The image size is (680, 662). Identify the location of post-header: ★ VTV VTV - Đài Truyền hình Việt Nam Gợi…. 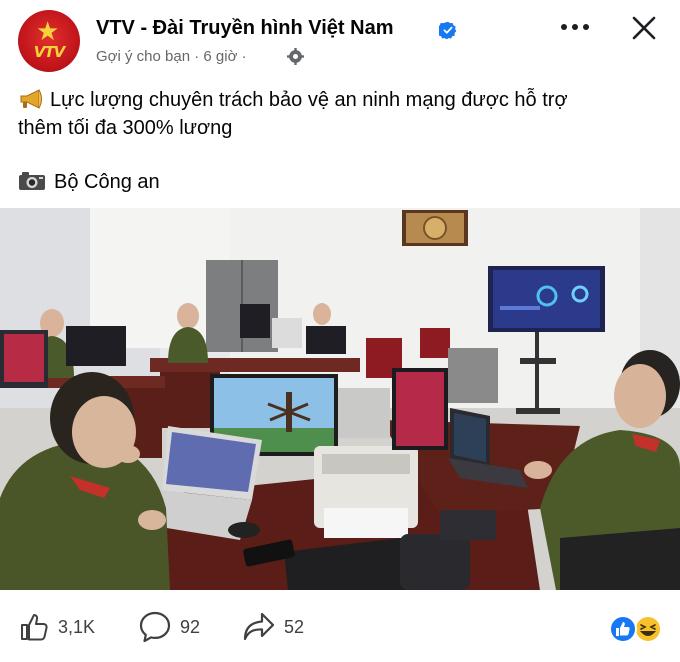
(340, 40).